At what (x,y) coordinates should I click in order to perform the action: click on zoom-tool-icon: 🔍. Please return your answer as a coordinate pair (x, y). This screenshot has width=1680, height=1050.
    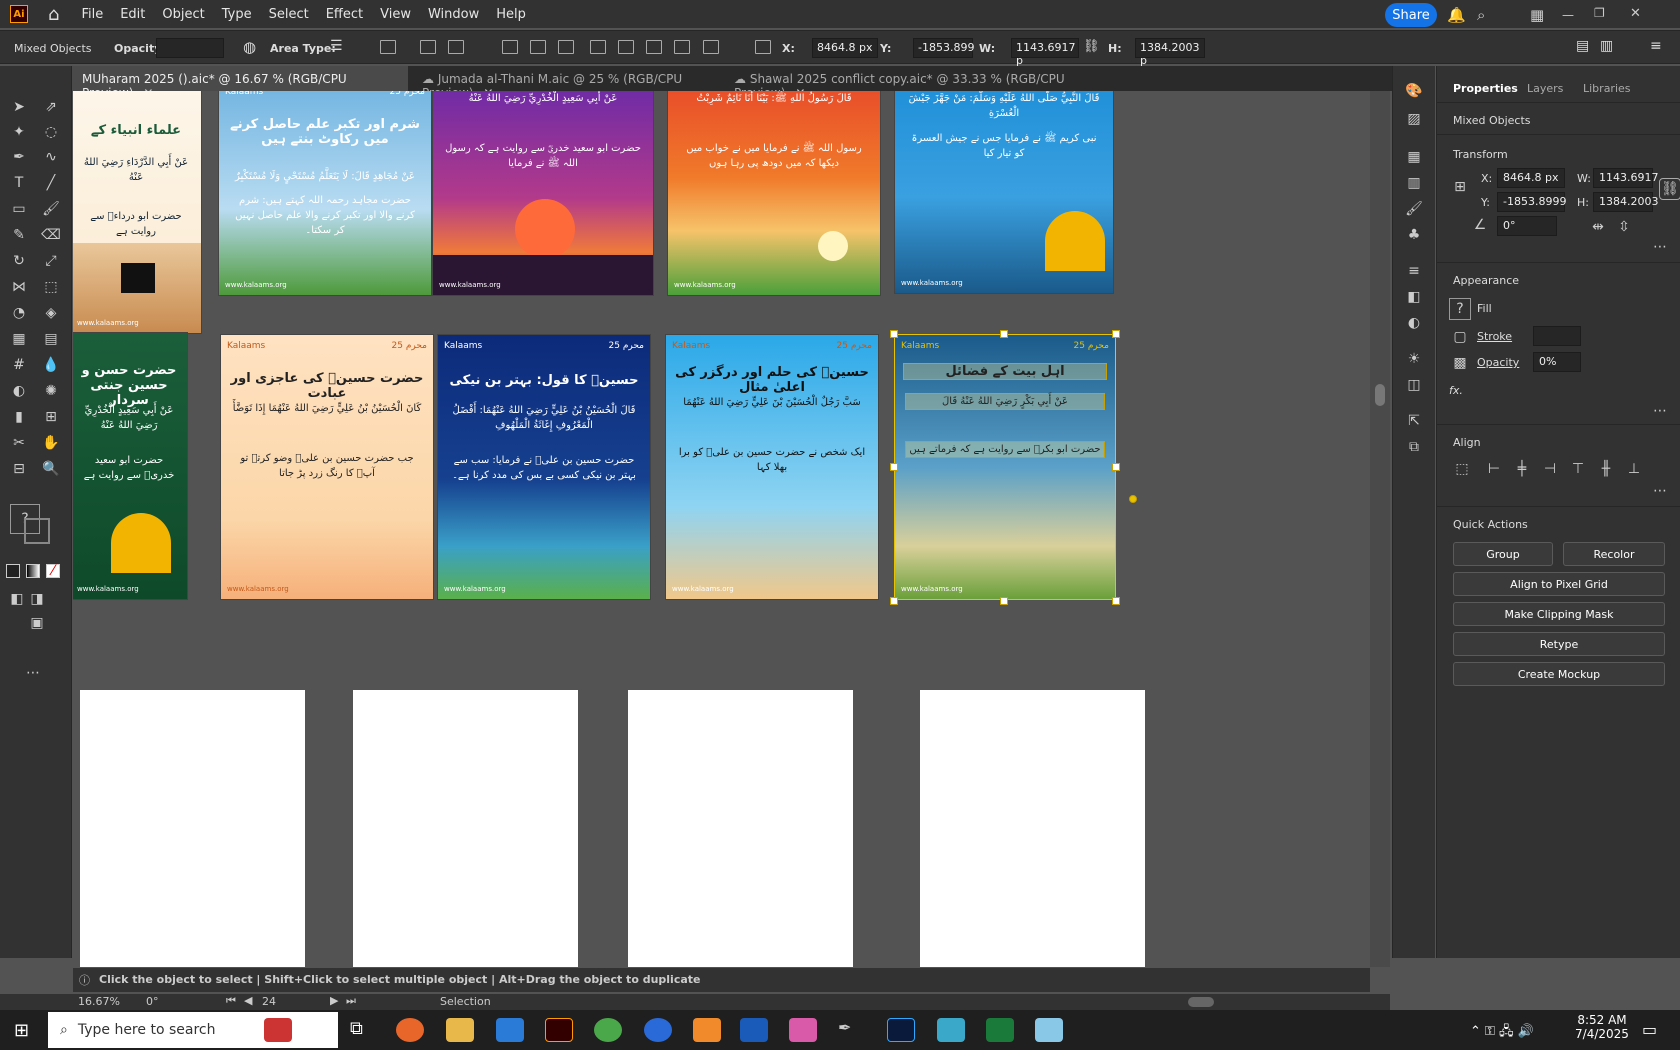
    Looking at the image, I should click on (51, 469).